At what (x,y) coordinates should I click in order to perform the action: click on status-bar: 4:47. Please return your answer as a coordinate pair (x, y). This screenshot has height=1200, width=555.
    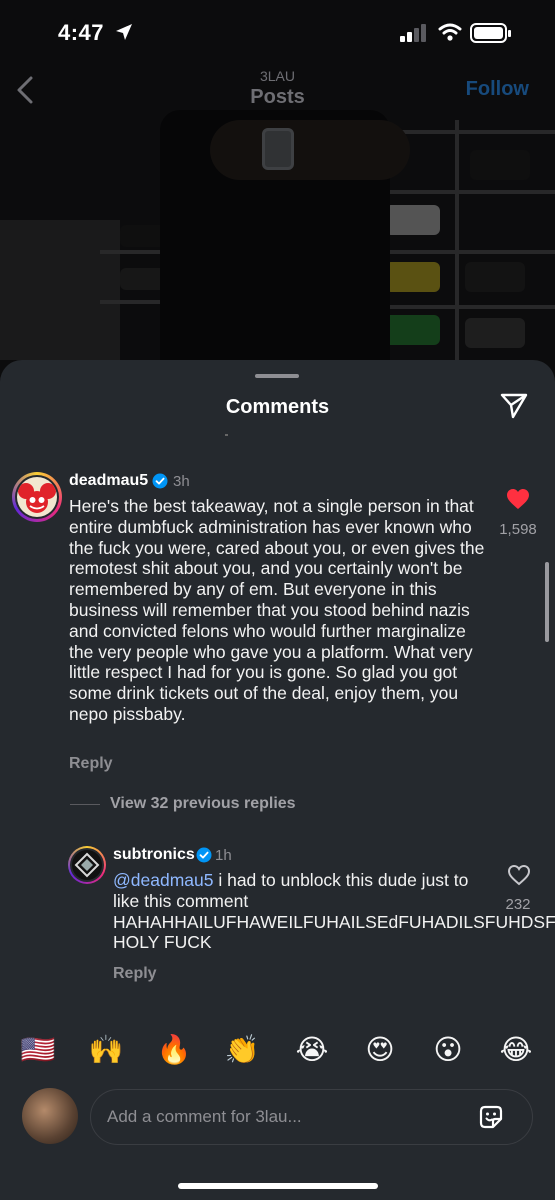
    Looking at the image, I should click on (277, 32).